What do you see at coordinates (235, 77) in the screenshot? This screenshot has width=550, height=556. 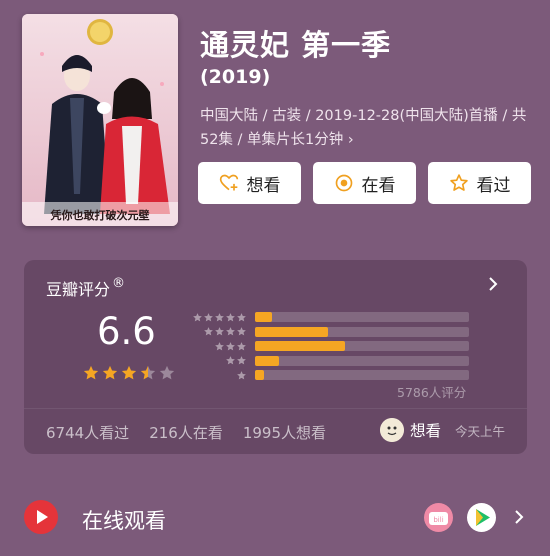 I see `release-year: (2019)` at bounding box center [235, 77].